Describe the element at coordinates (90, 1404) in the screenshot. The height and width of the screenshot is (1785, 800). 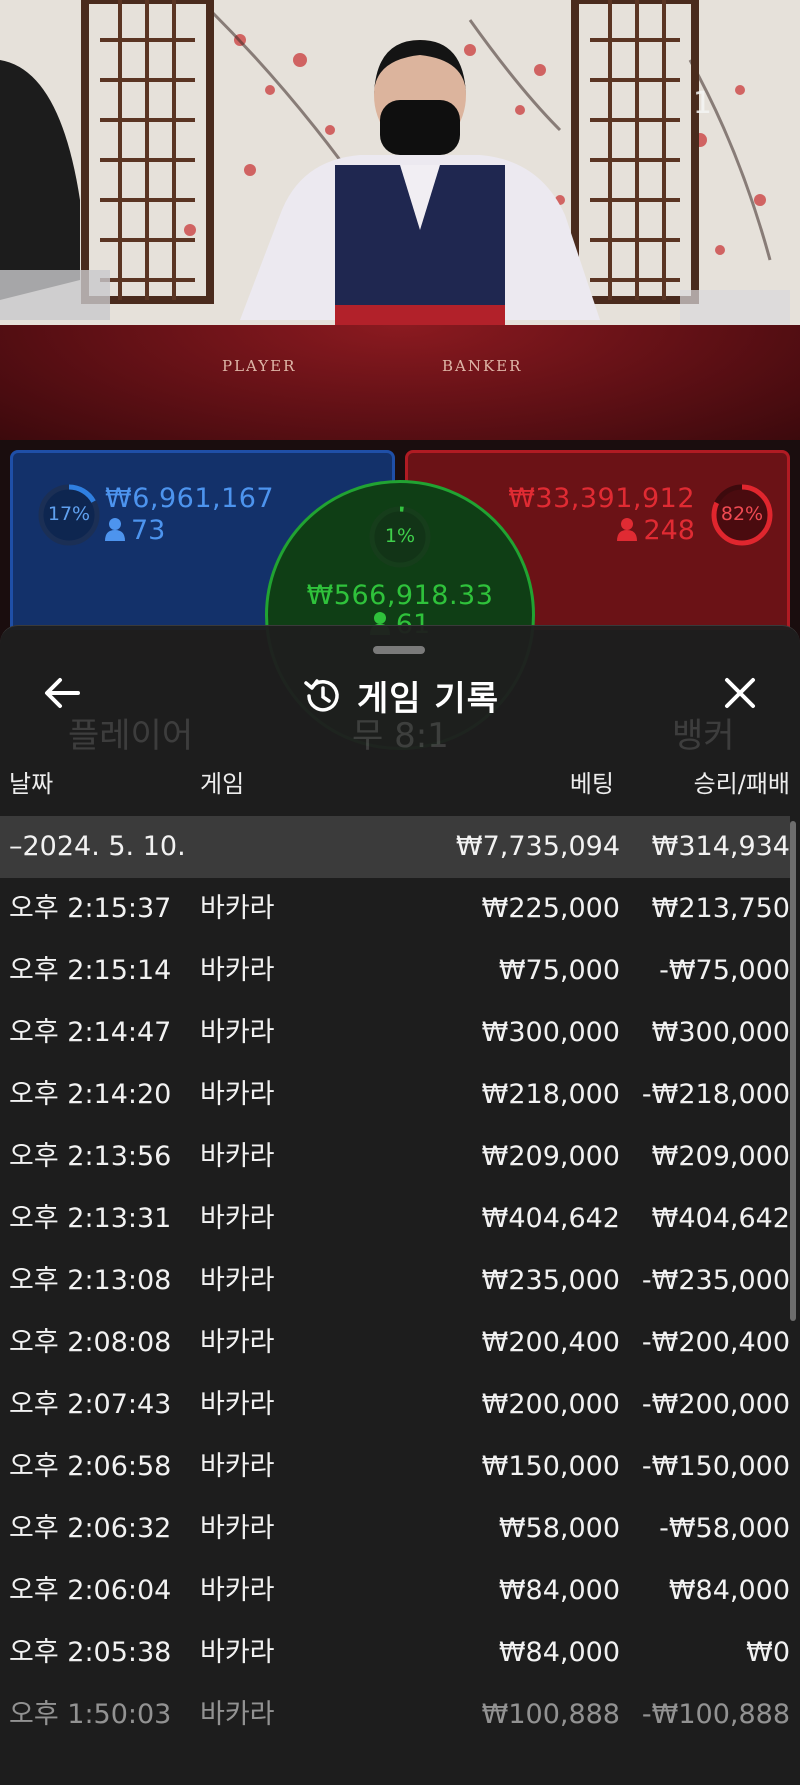
I see `row-time: 오후 2:07:43` at that location.